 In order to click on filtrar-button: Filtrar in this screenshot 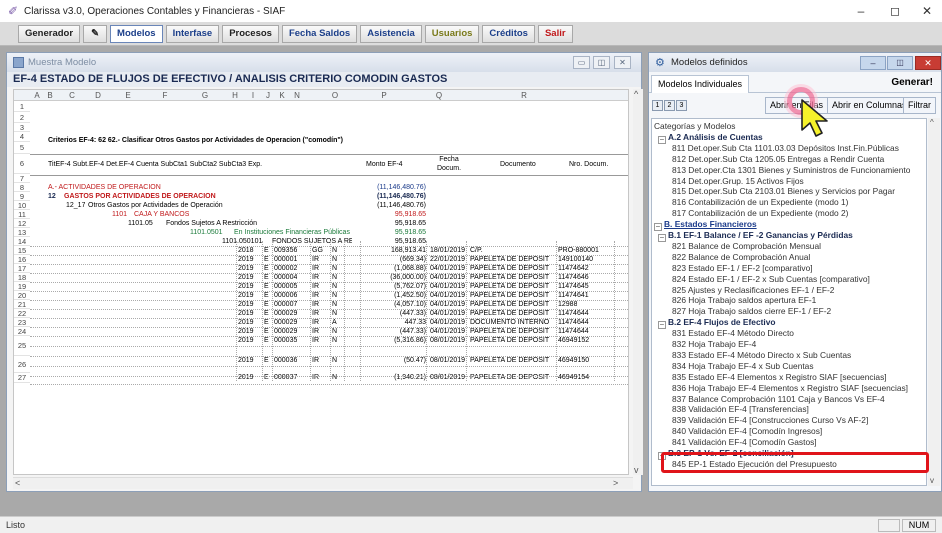, I will do `click(919, 105)`.